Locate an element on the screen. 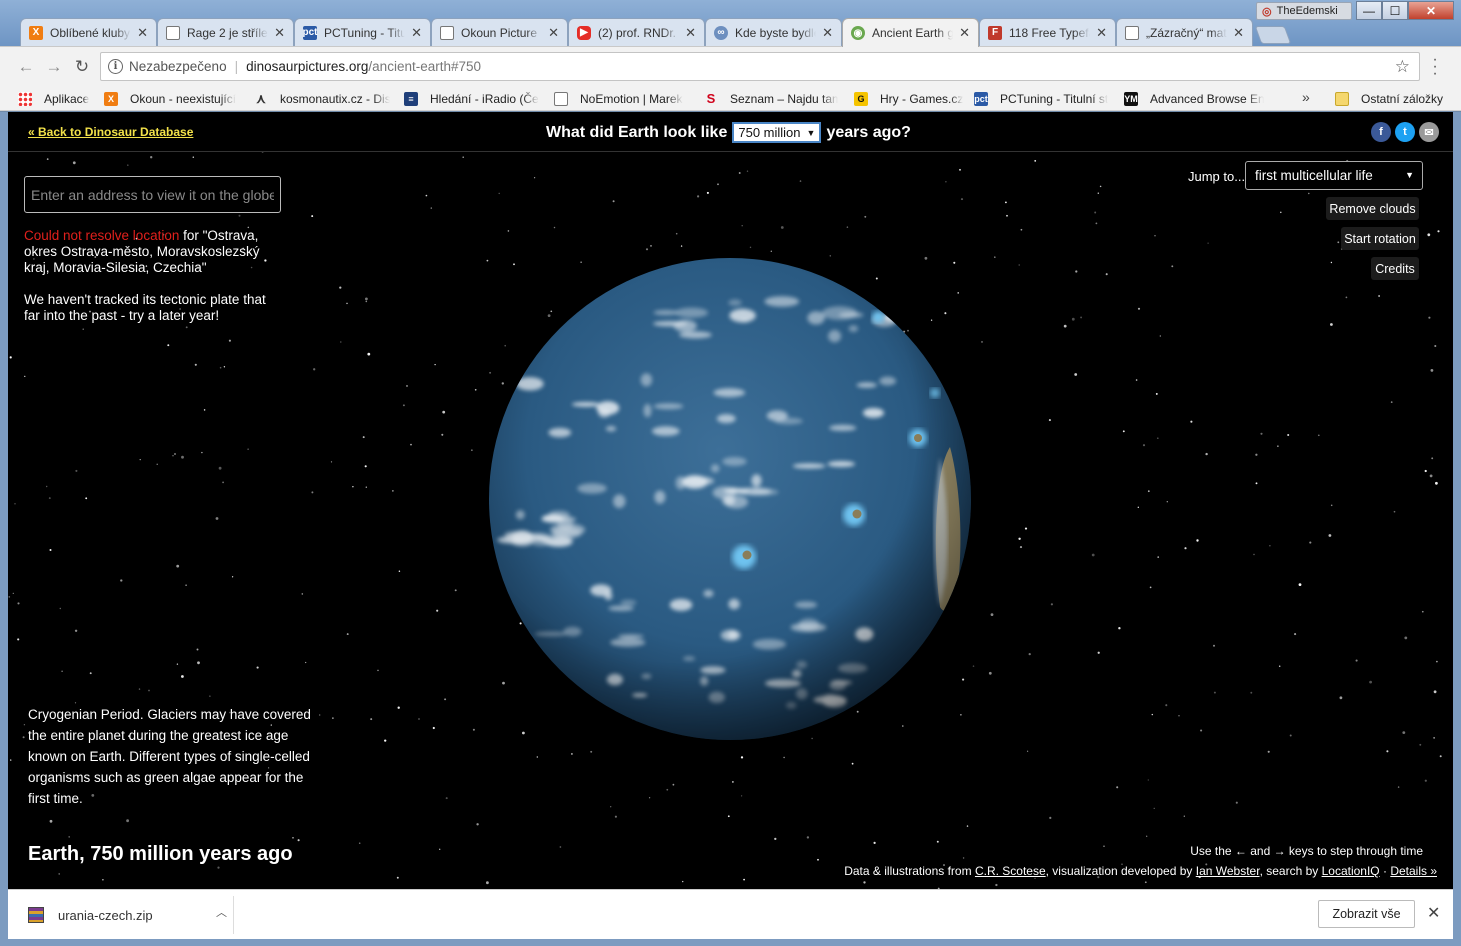 This screenshot has height=946, width=1461. year-select: 750 million ▼ is located at coordinates (777, 132).